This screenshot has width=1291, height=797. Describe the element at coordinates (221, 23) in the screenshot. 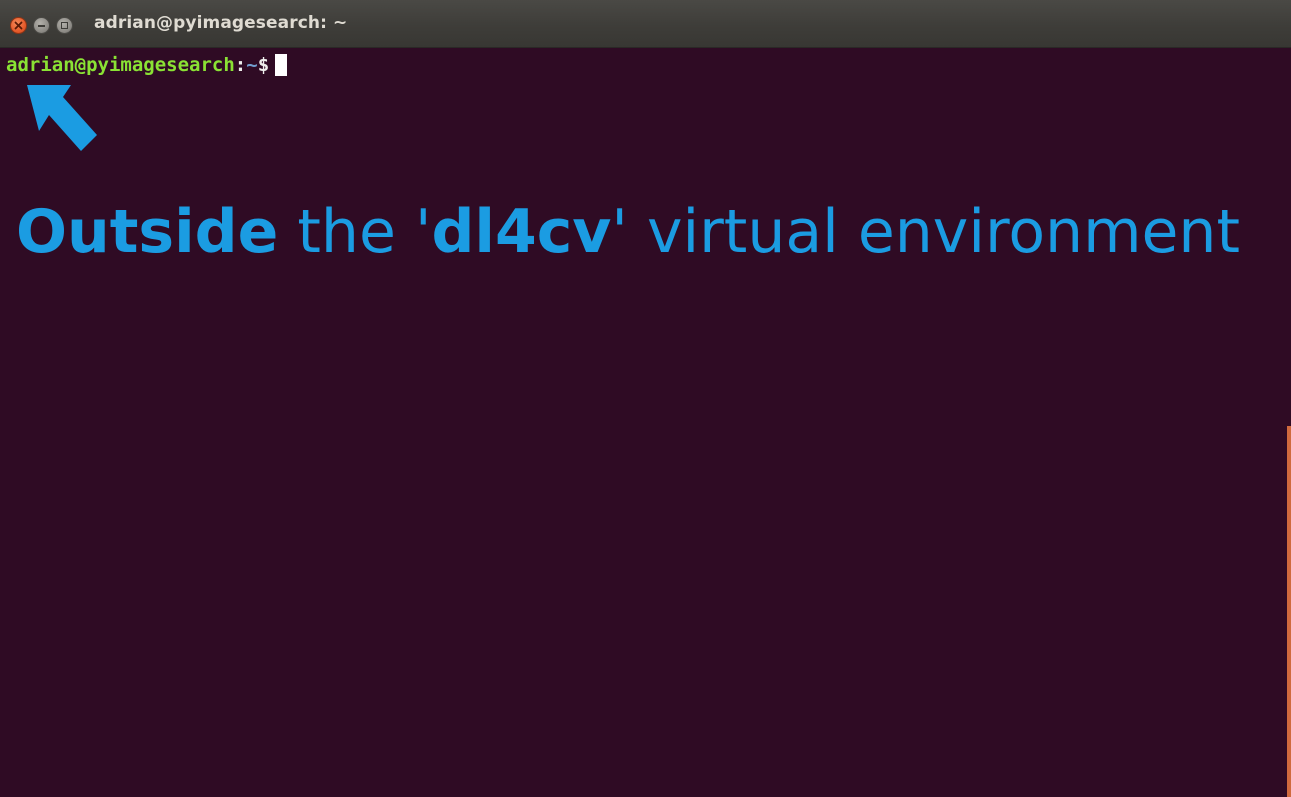

I see `window-title: adrian@pyimagesearch: ~` at that location.